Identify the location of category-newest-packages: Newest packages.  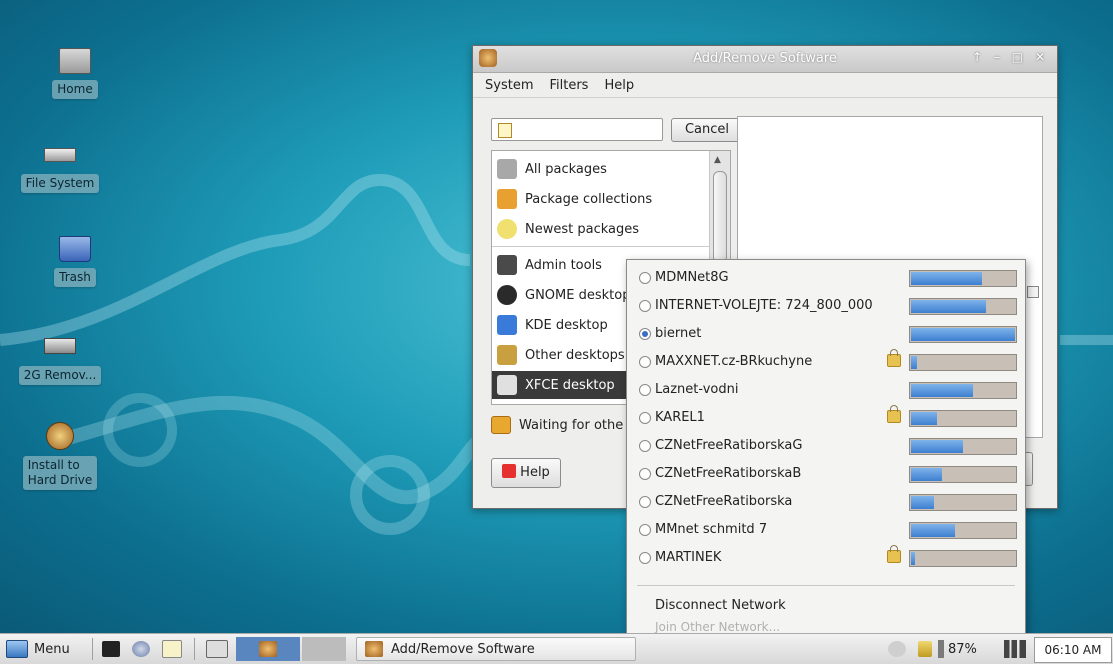
(601, 229).